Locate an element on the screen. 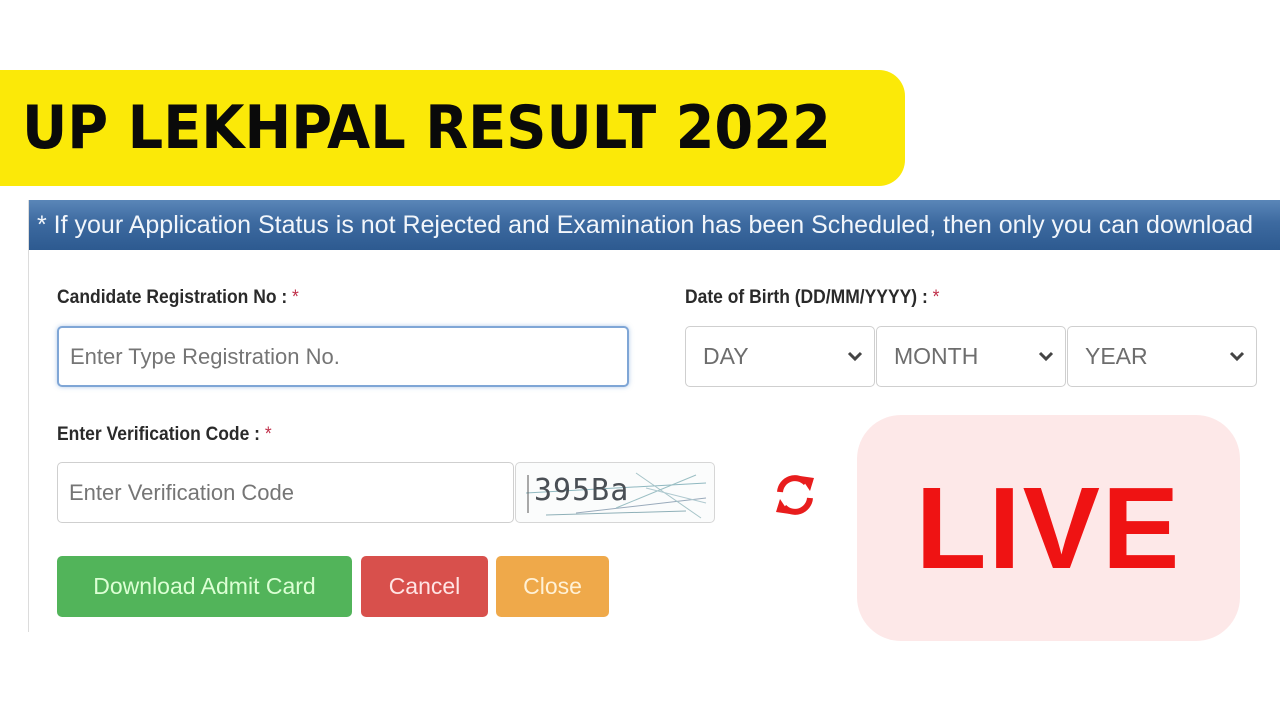  dob-day-select: DAY is located at coordinates (780, 356).